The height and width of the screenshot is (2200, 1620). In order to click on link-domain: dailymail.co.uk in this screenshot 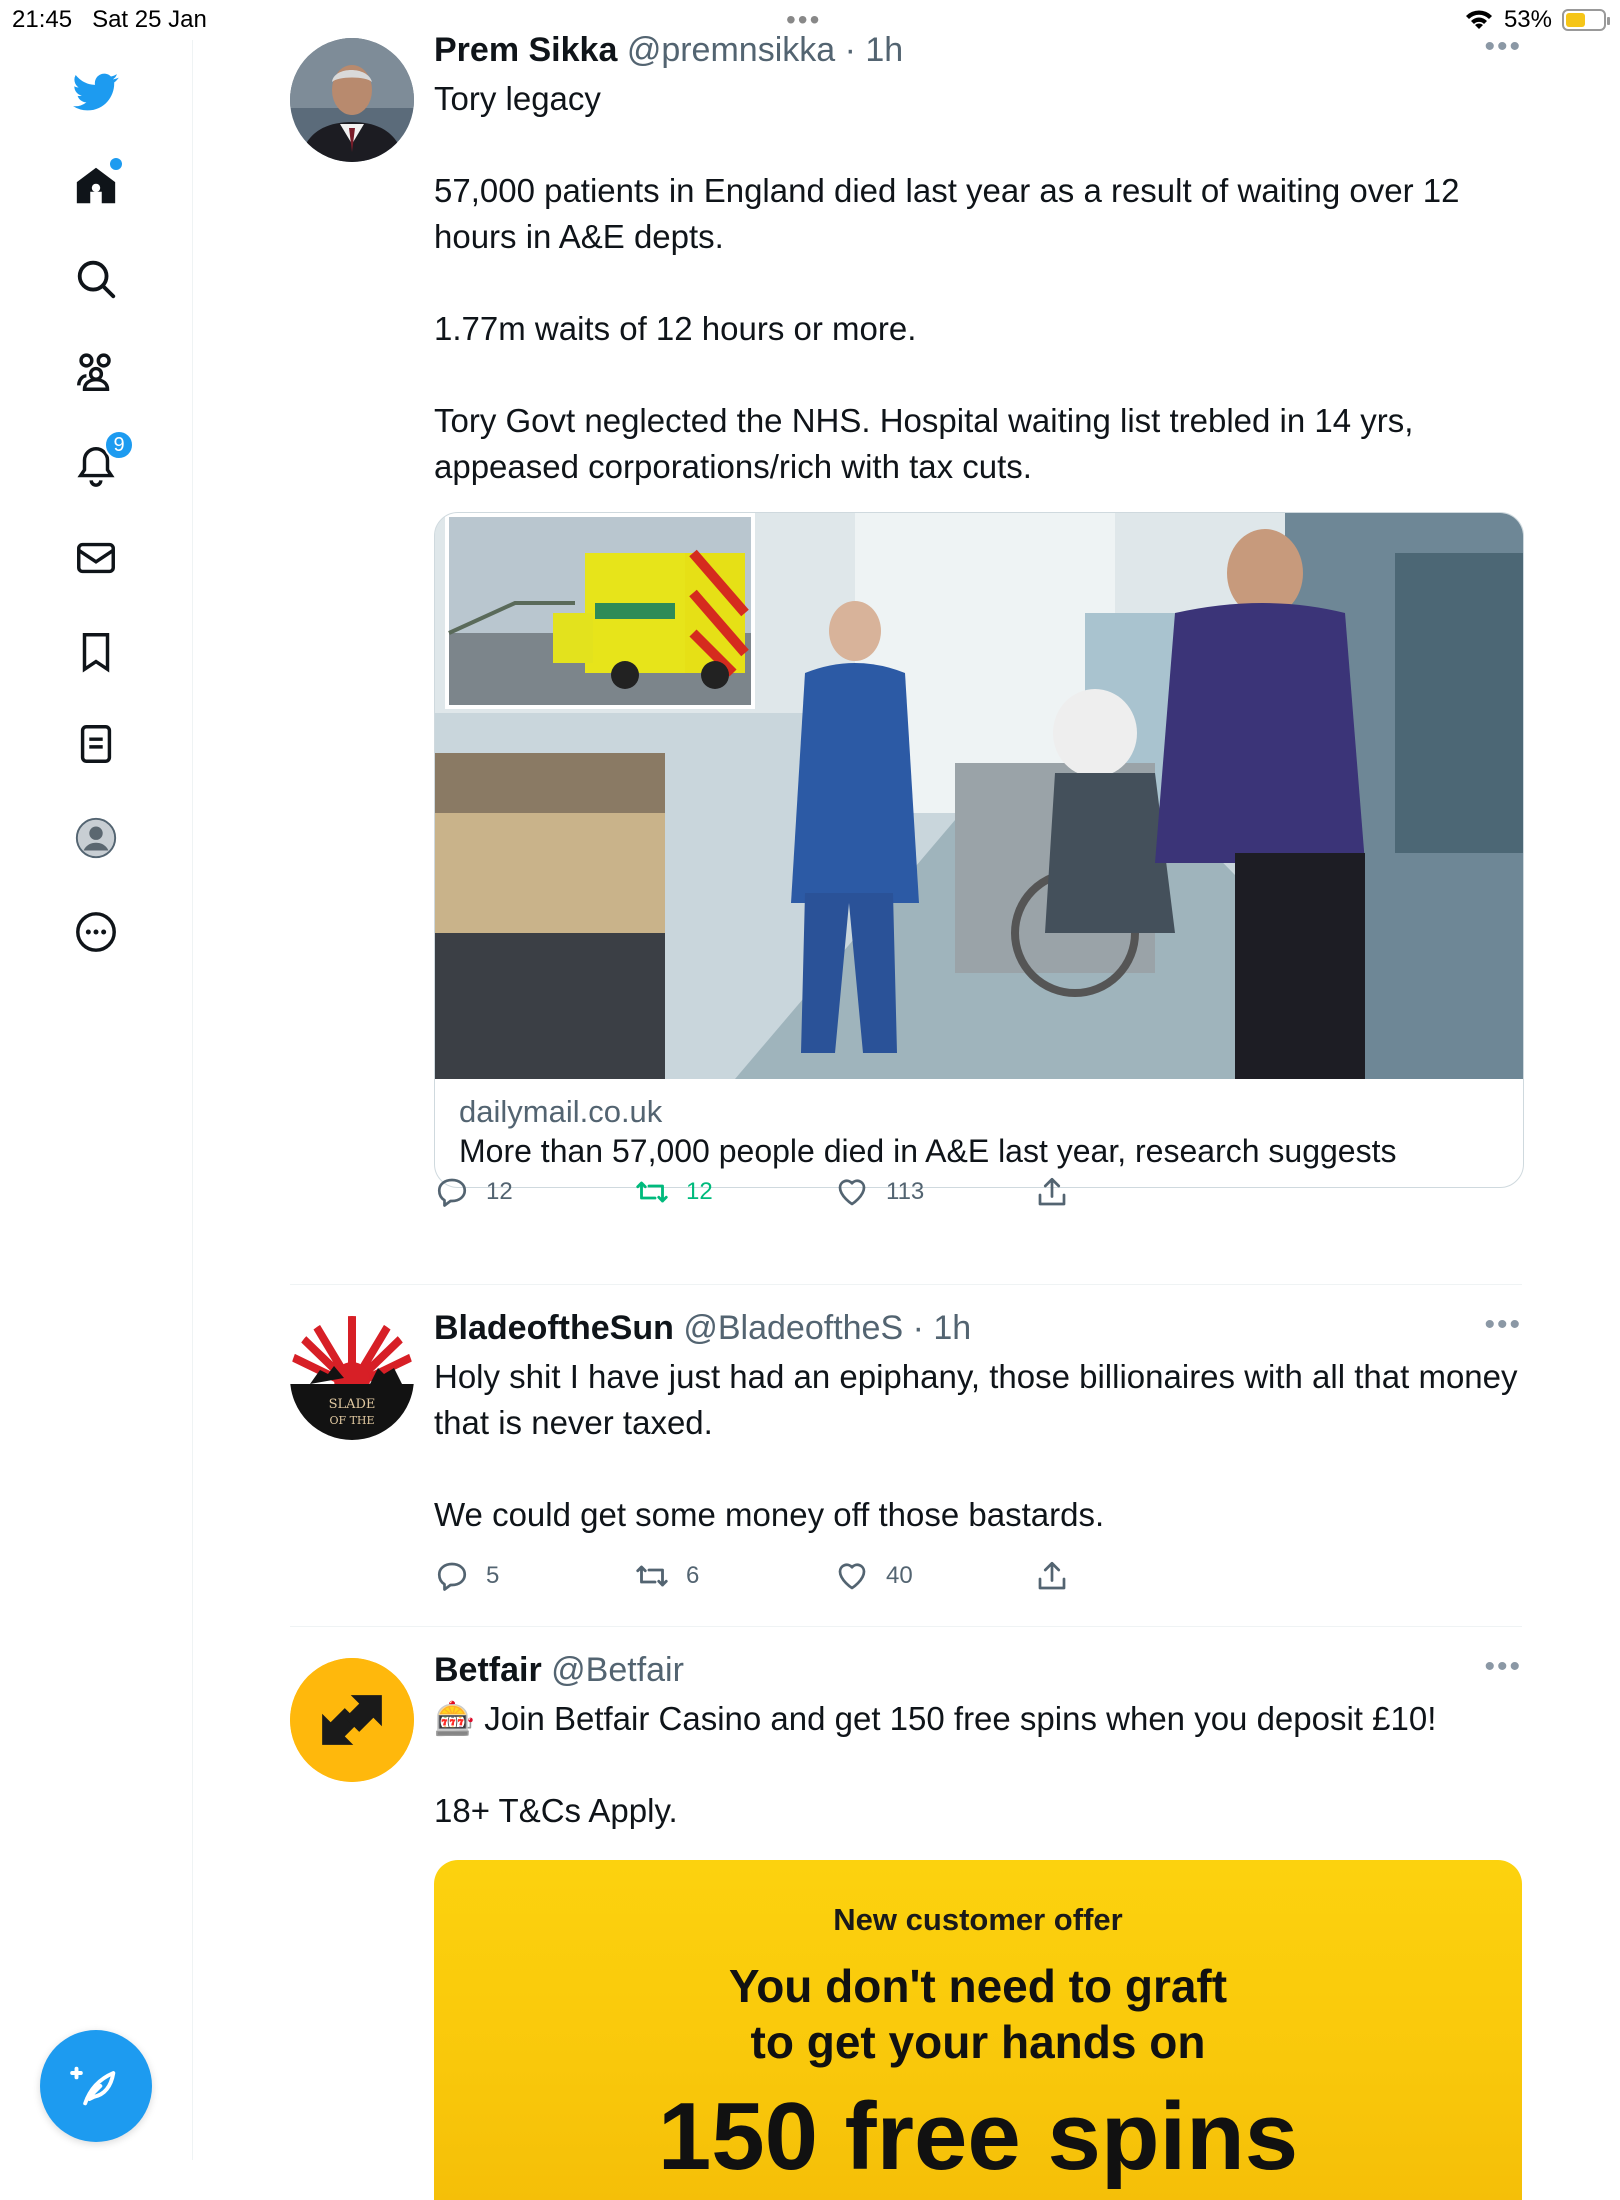, I will do `click(561, 1111)`.